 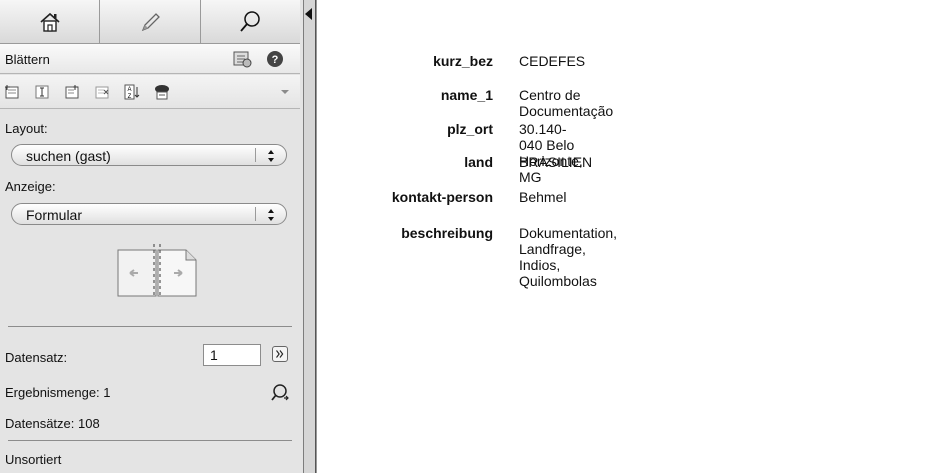 I want to click on record-toolbar: AZ, so click(x=150, y=92).